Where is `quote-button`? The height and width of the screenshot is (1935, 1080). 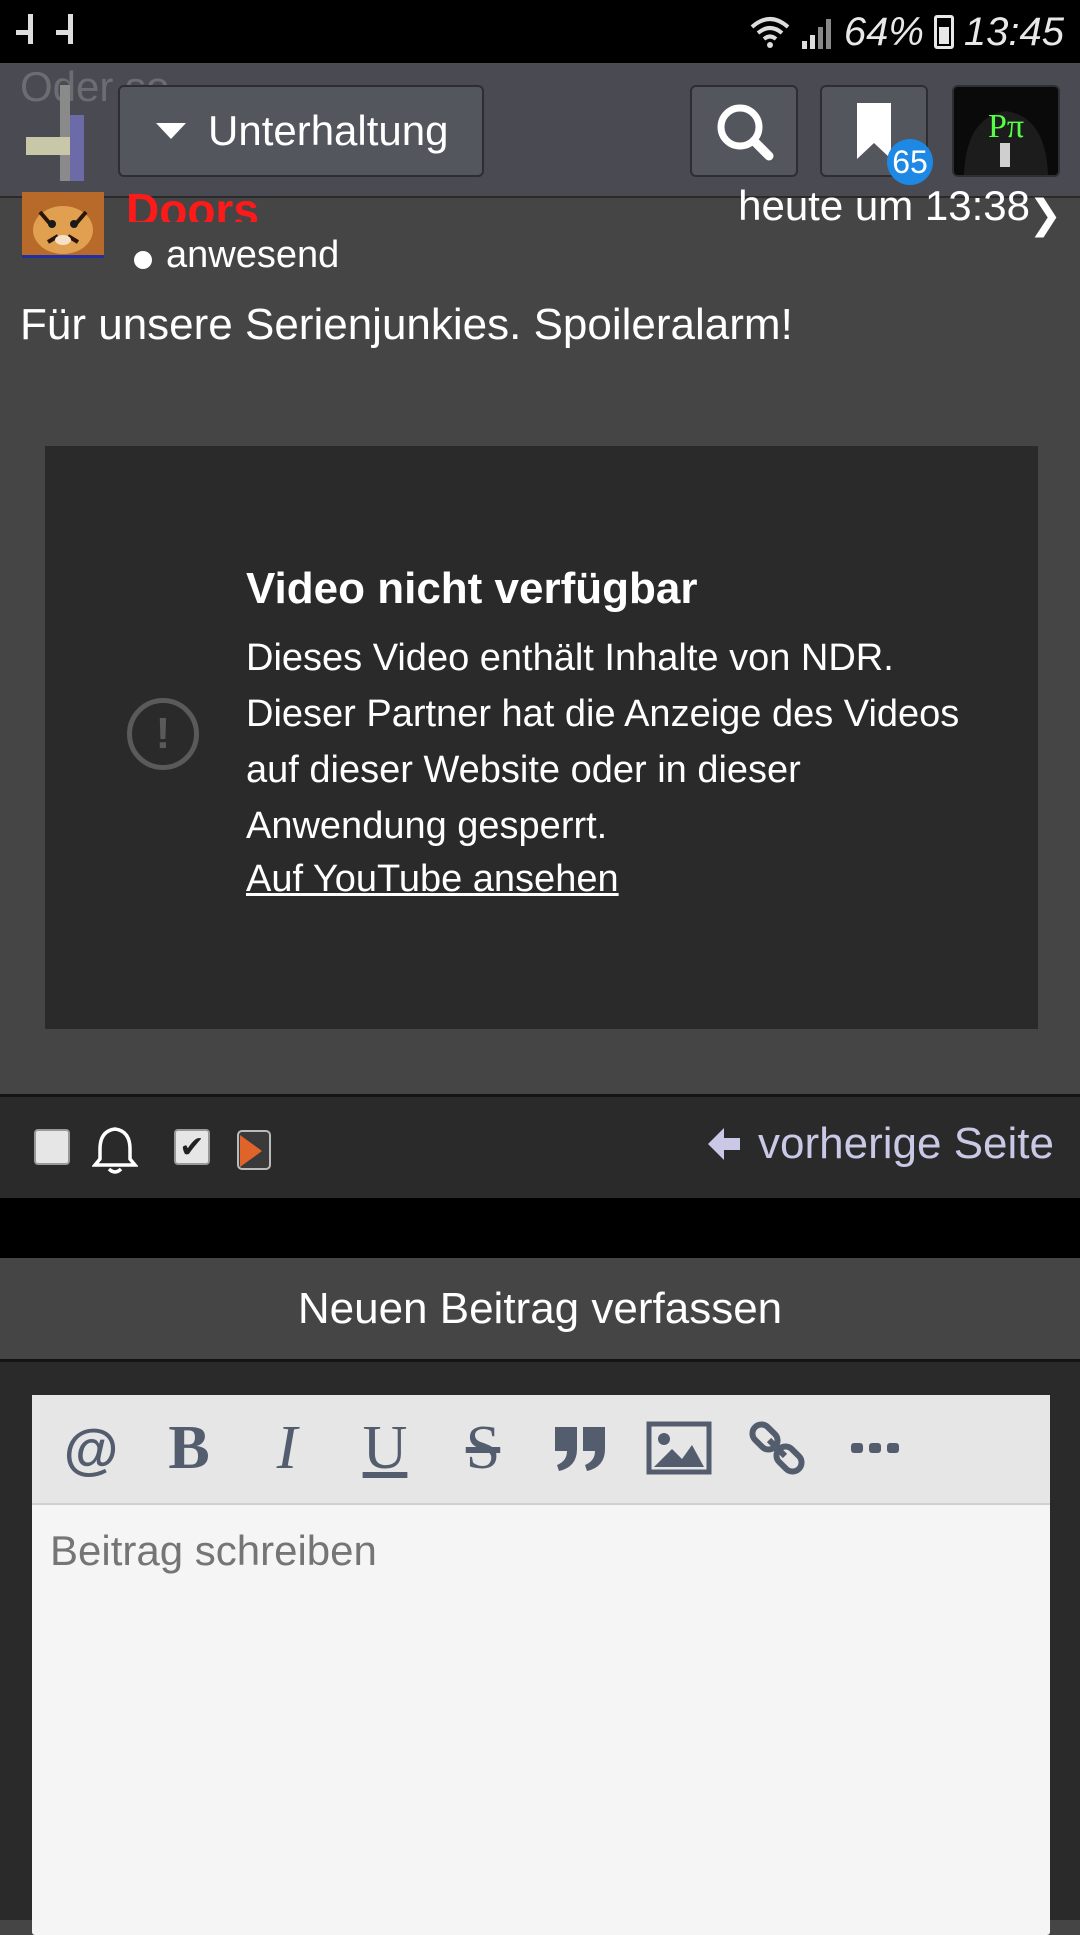
quote-button is located at coordinates (581, 1448).